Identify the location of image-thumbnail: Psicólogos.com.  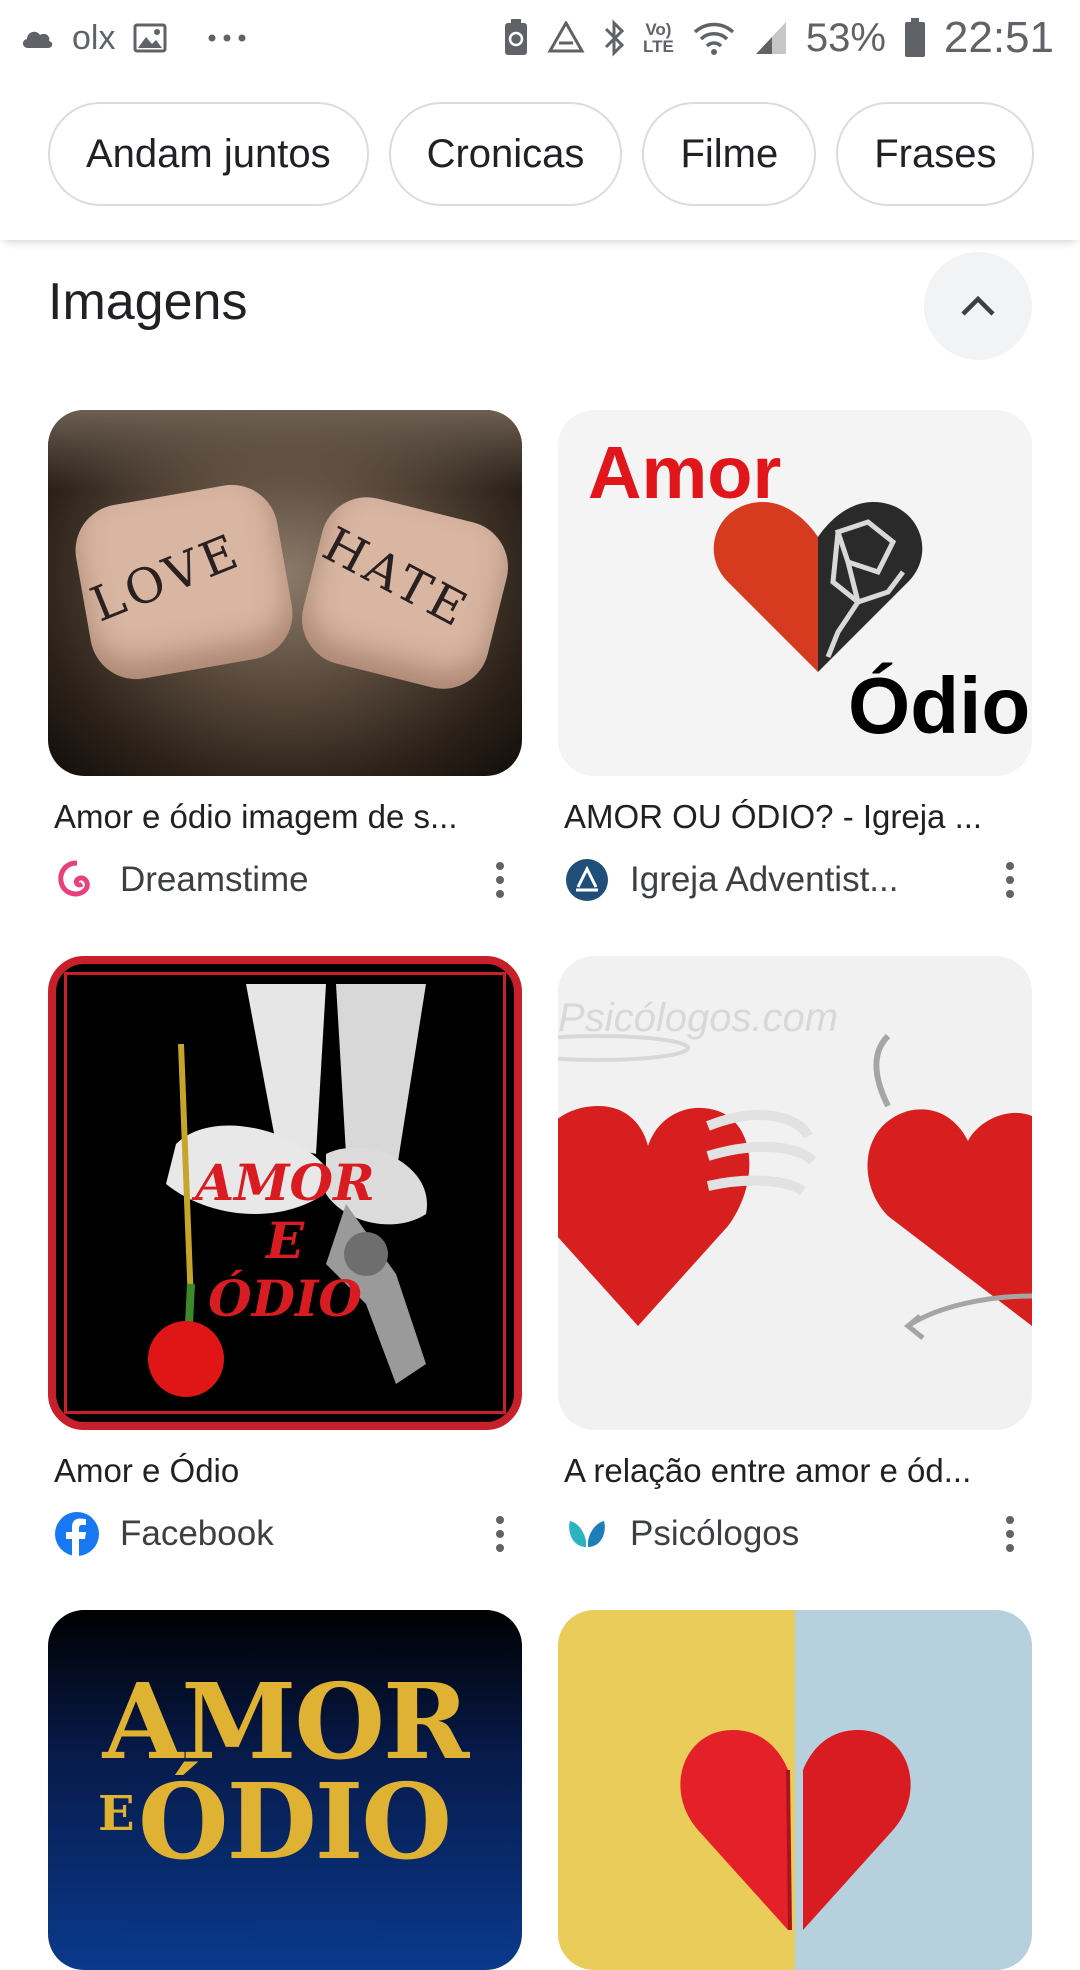
(795, 1193).